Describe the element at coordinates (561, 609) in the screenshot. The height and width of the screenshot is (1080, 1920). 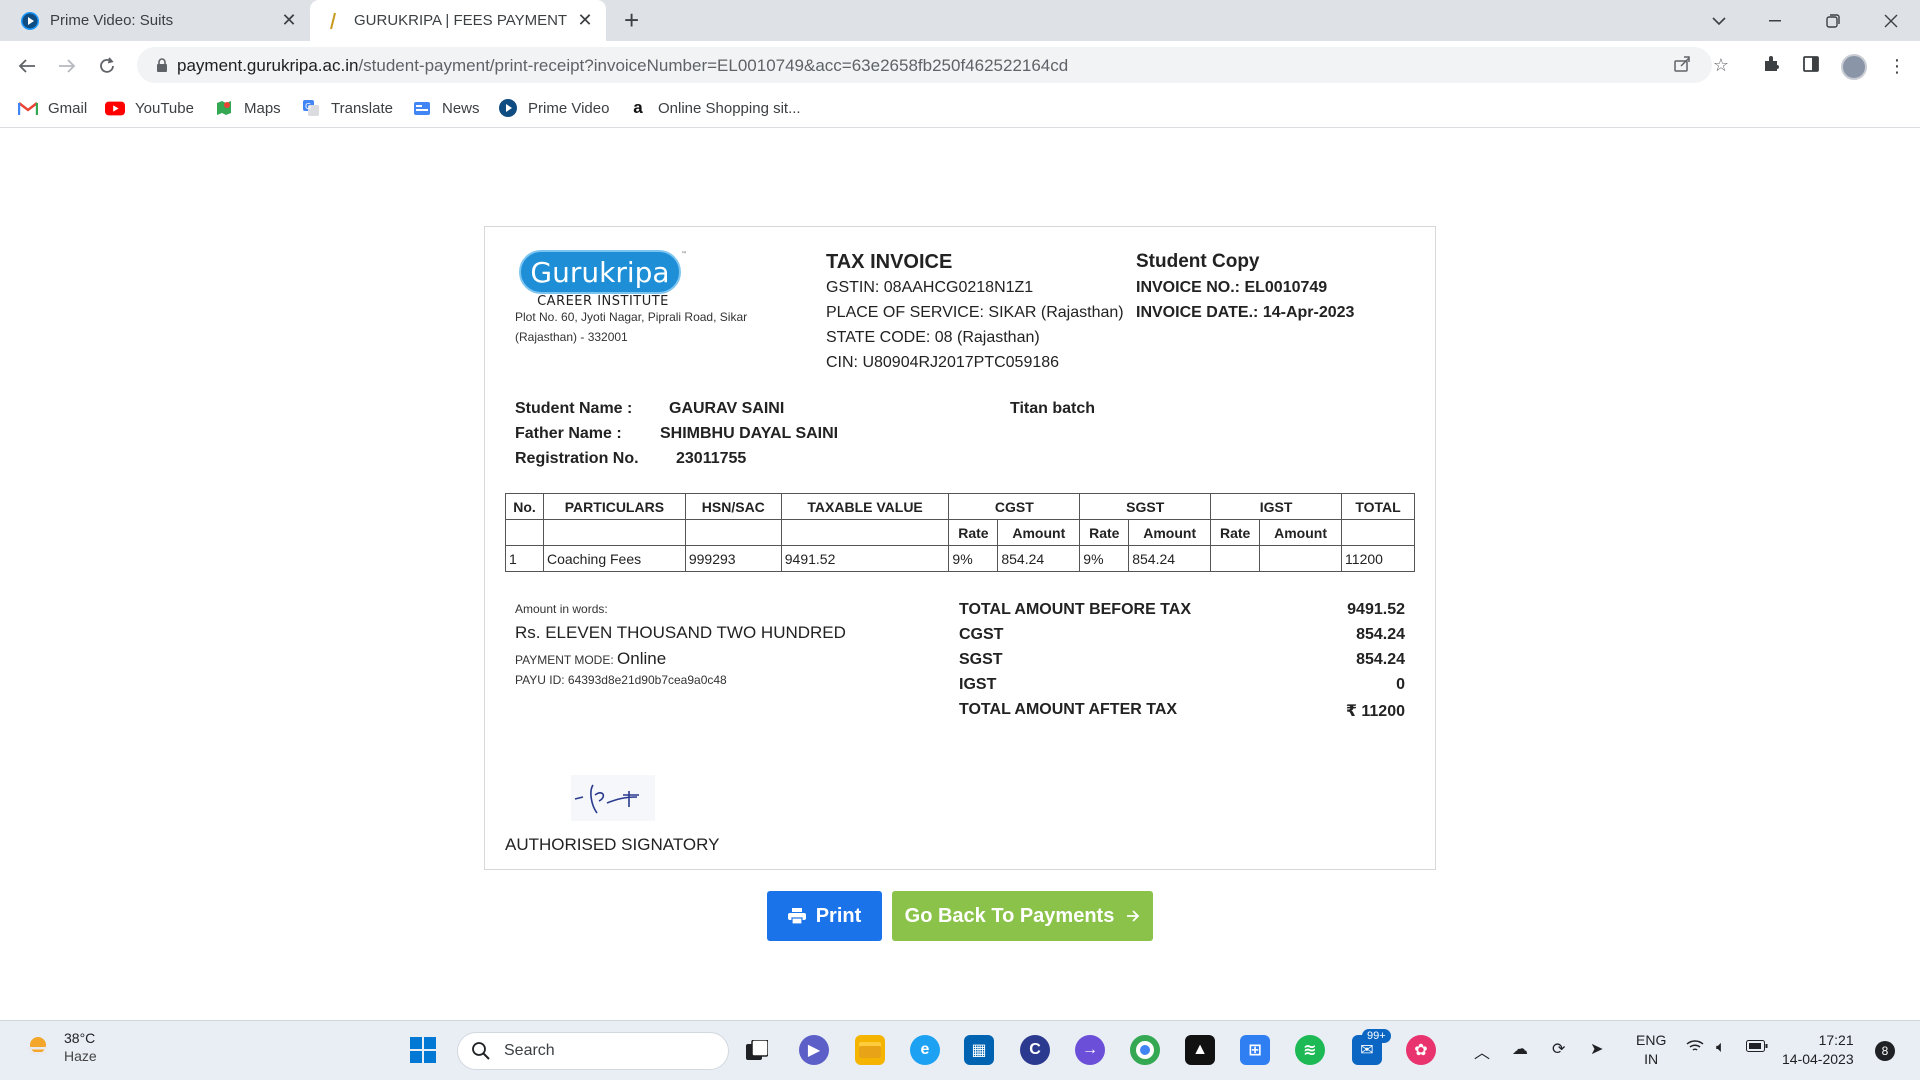
I see `amount-in-words-label: Amount in words:` at that location.